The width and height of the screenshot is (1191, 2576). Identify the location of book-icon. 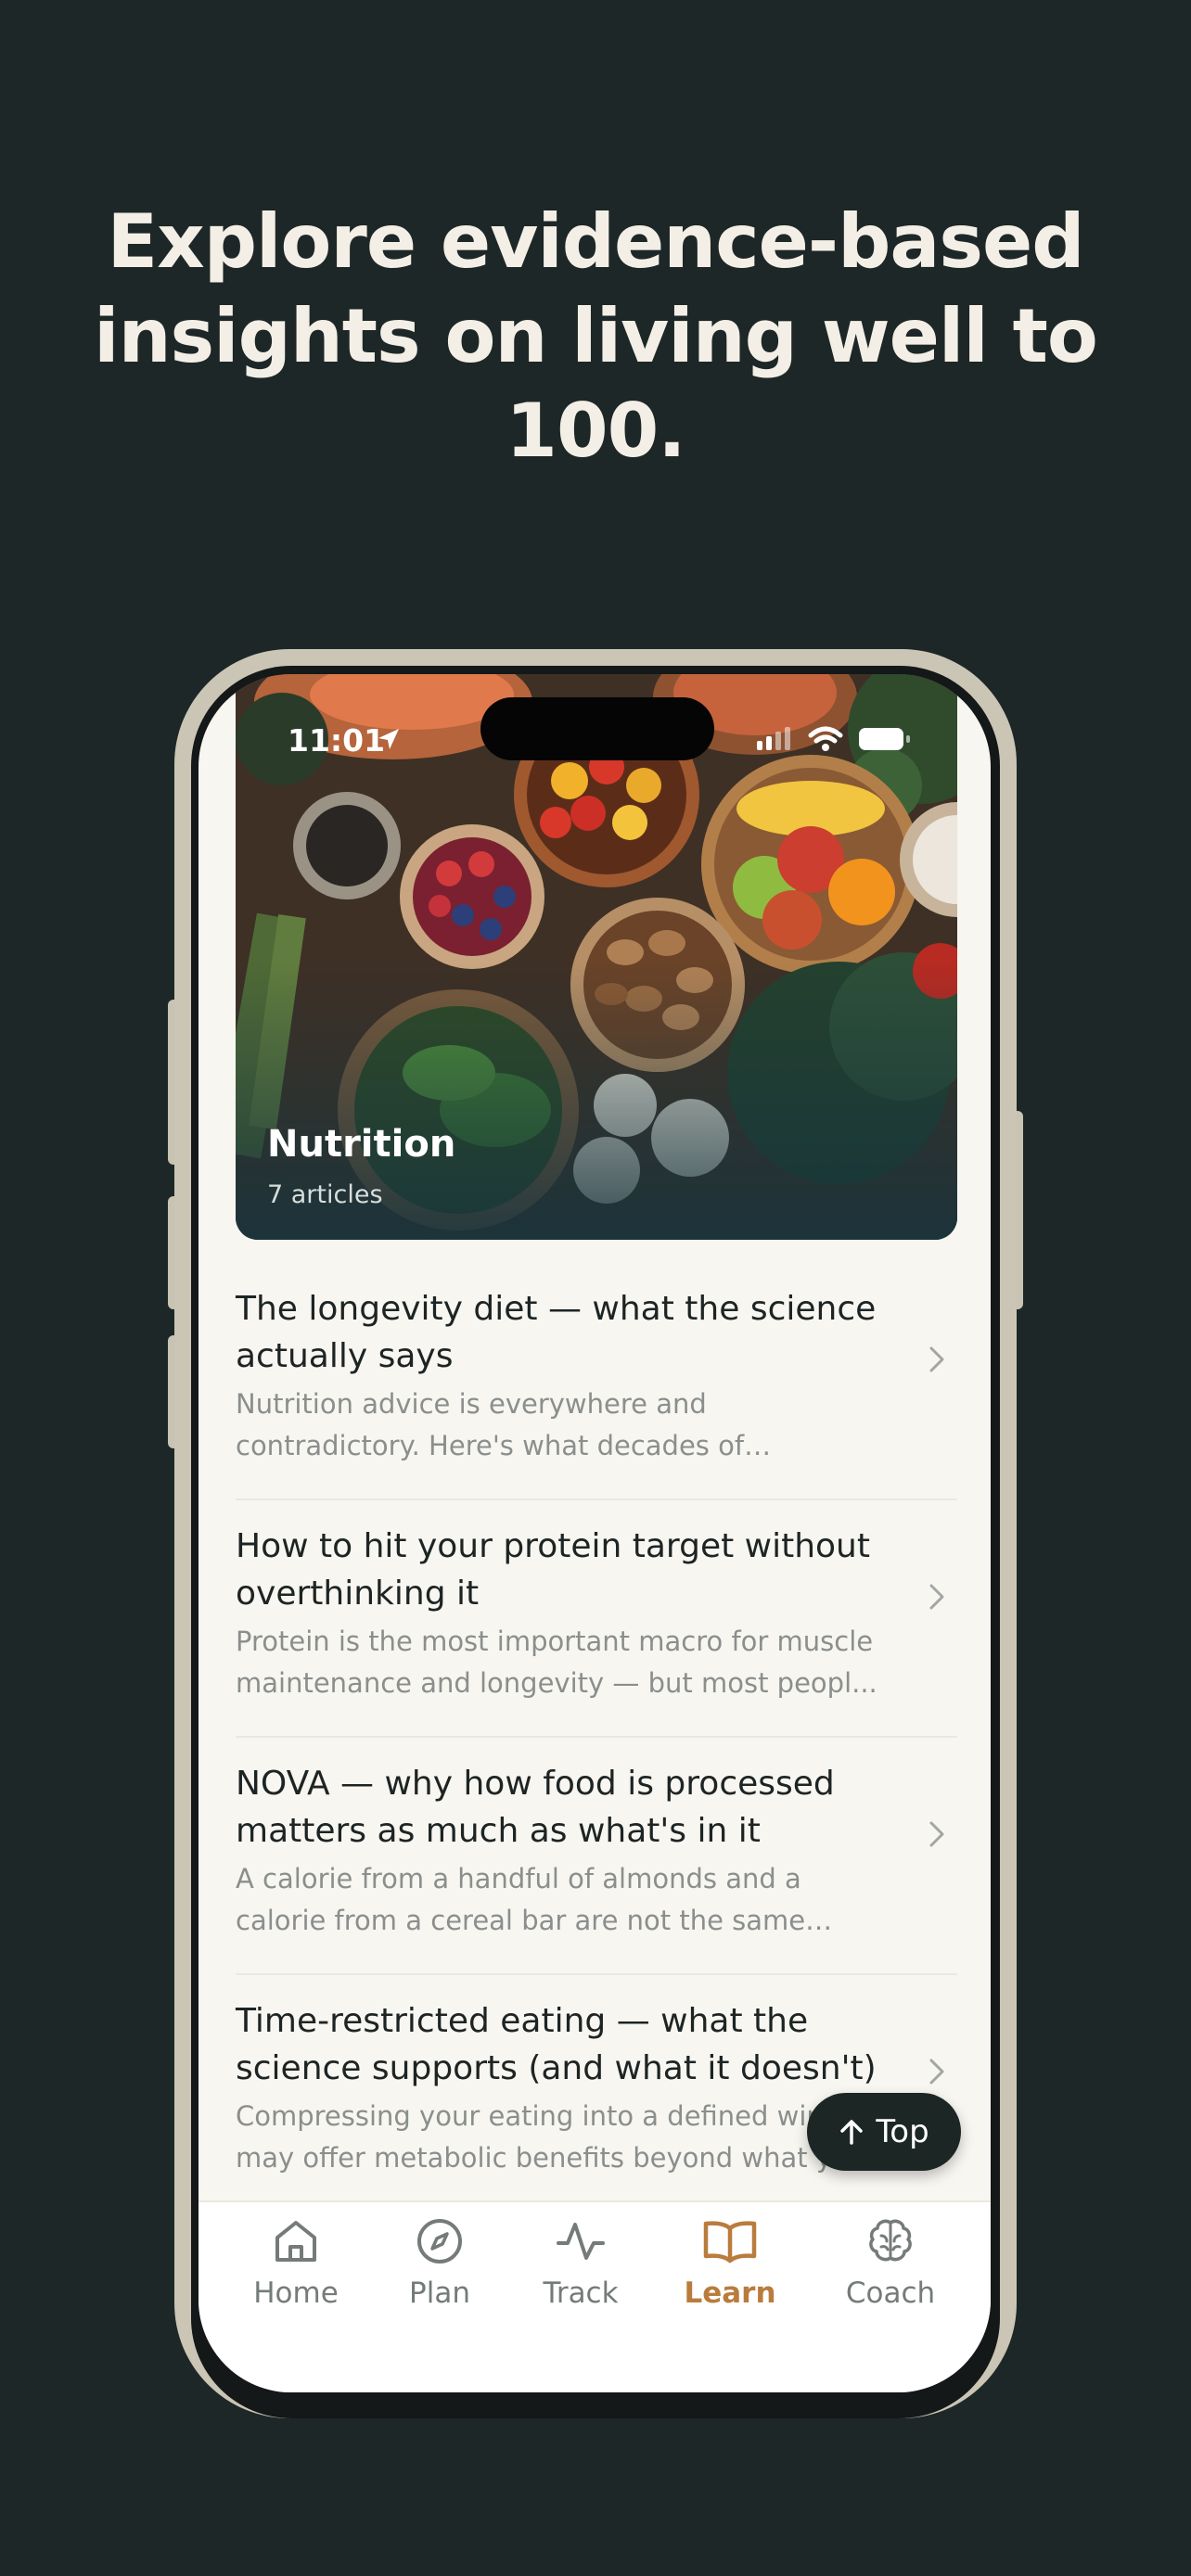
(730, 2243).